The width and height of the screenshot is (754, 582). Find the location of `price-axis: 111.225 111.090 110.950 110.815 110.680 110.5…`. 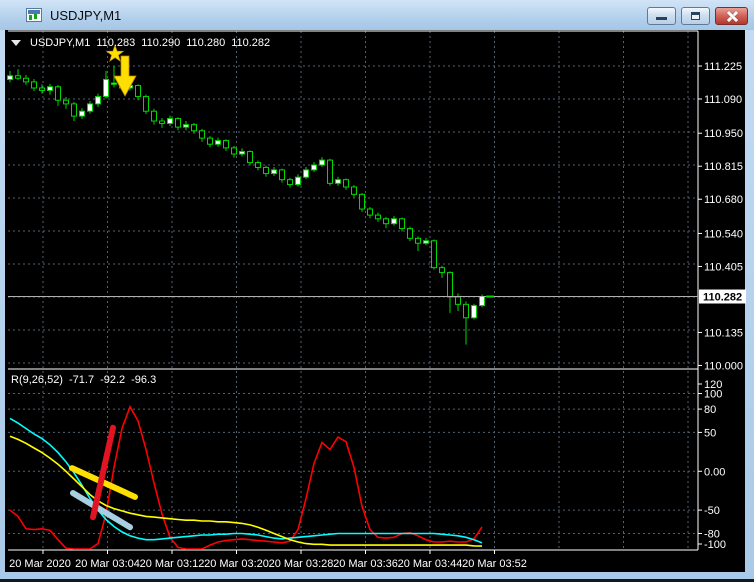

price-axis: 111.225 111.090 110.950 110.815 110.680 110.5… is located at coordinates (722, 216).